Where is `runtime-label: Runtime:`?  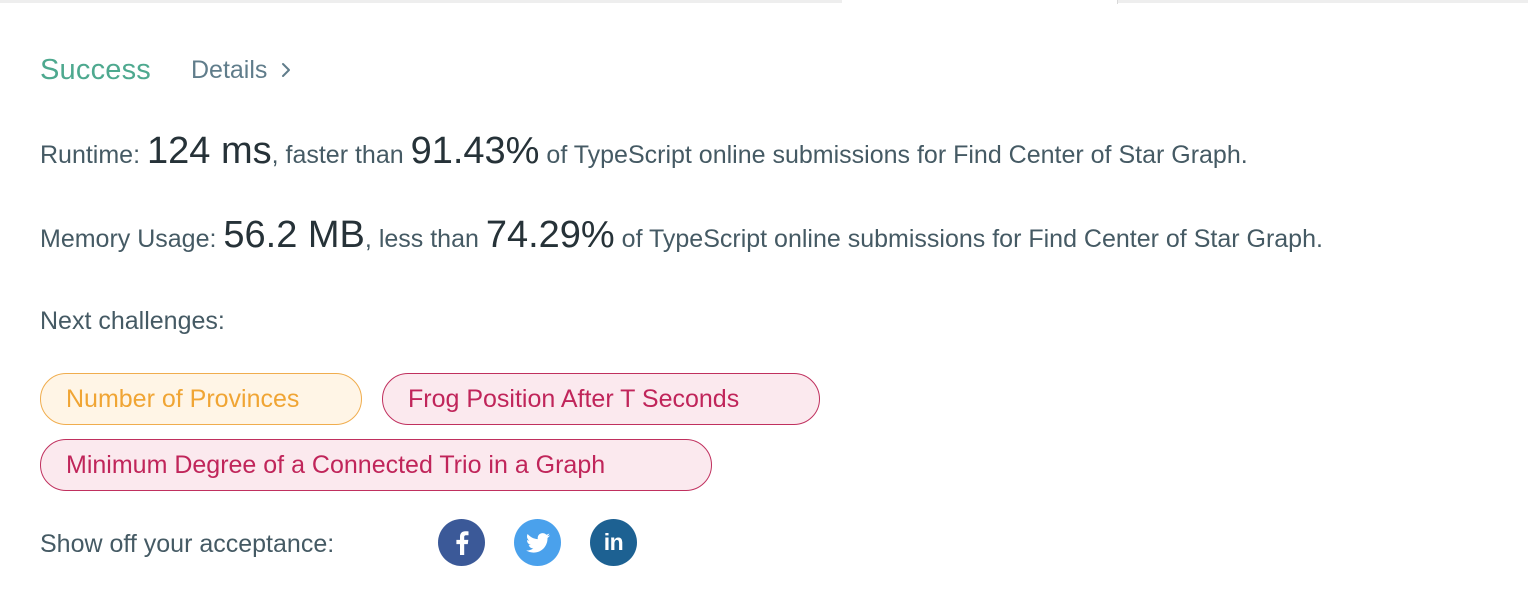
runtime-label: Runtime: is located at coordinates (93, 155).